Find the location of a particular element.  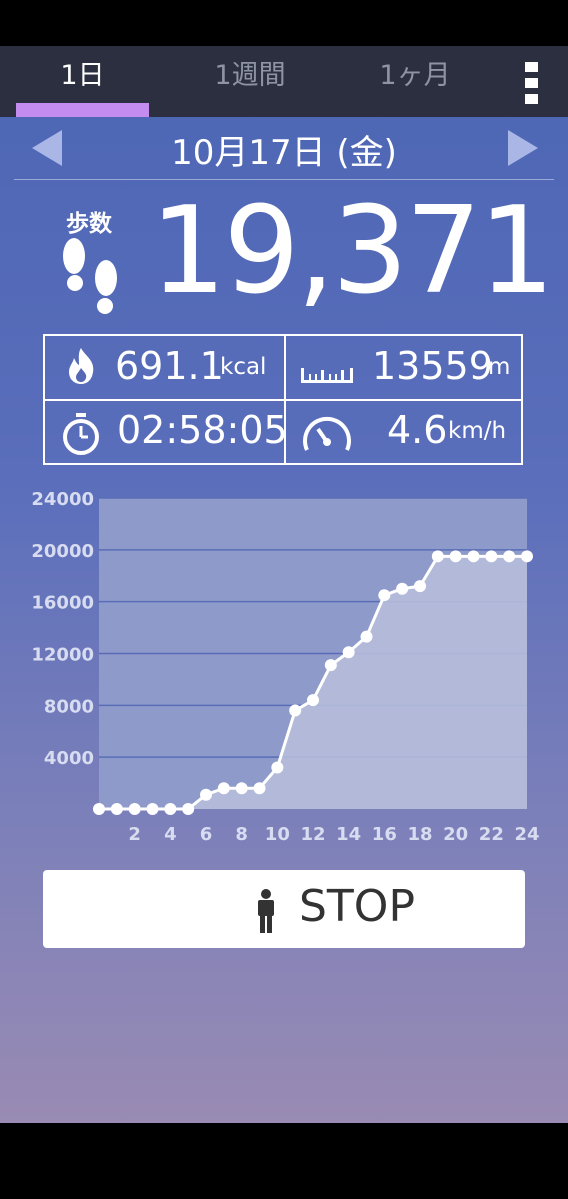

y-tick-label: 24000 is located at coordinates (62, 499).